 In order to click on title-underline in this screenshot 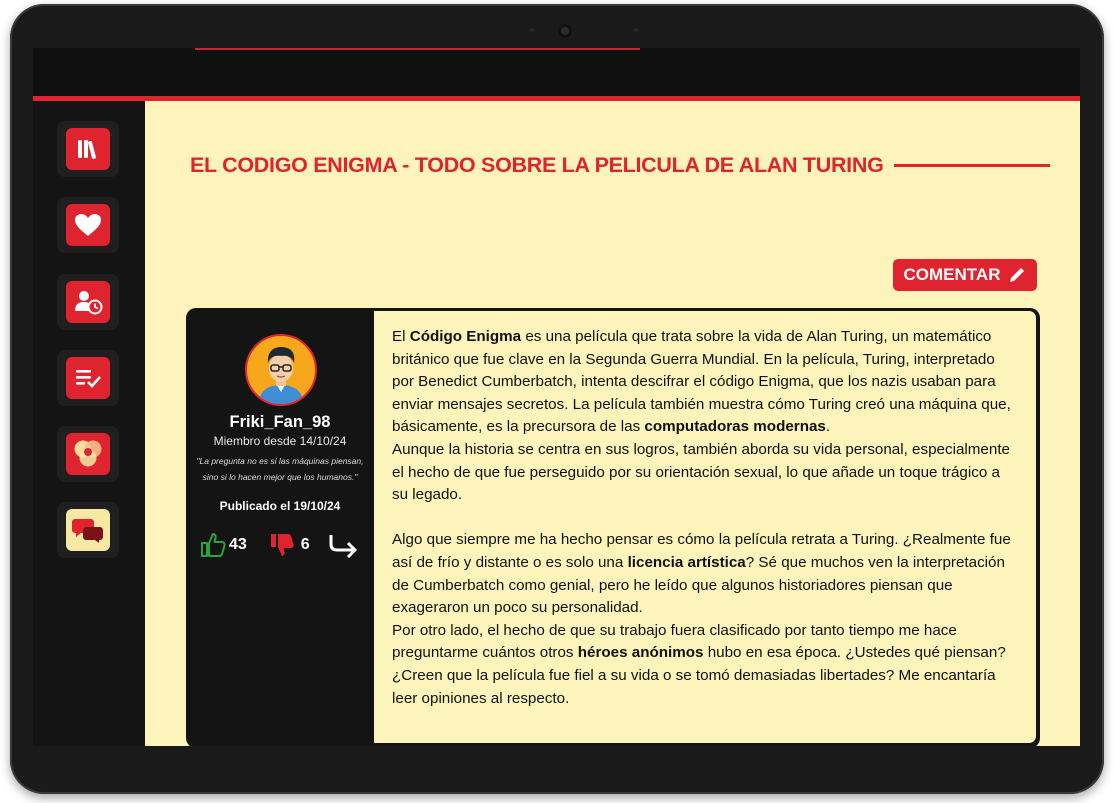, I will do `click(971, 165)`.